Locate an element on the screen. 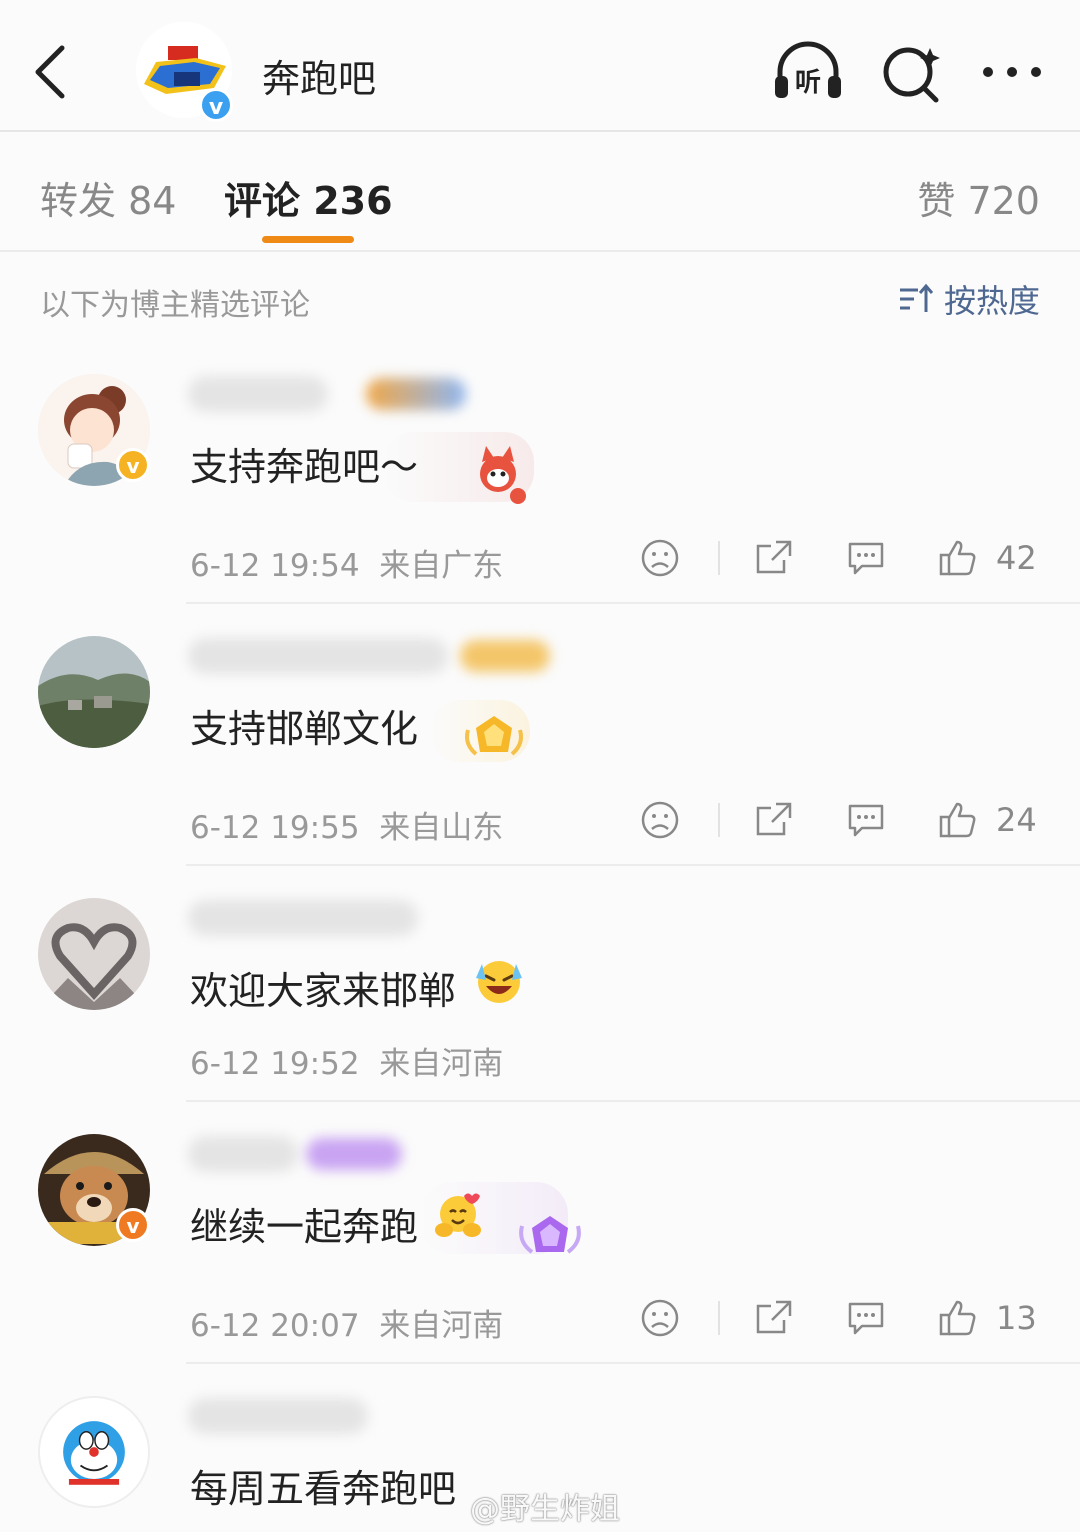 Image resolution: width=1080 pixels, height=1532 pixels. heart-hands-avatar-icon is located at coordinates (94, 954).